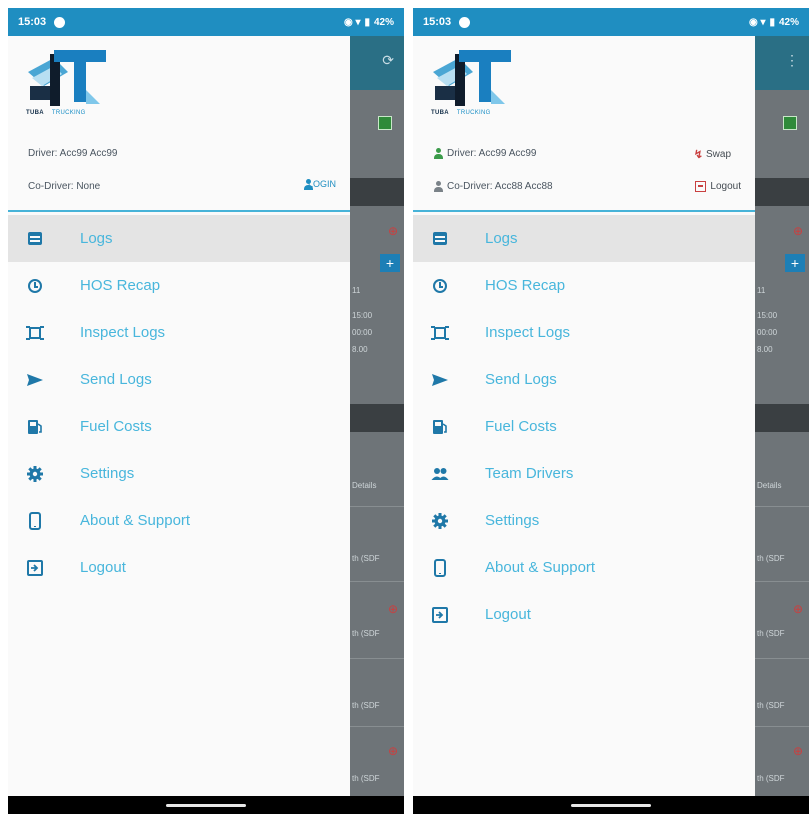  Describe the element at coordinates (484, 153) in the screenshot. I see `driver-label: Driver: Acc99 Acc99` at that location.